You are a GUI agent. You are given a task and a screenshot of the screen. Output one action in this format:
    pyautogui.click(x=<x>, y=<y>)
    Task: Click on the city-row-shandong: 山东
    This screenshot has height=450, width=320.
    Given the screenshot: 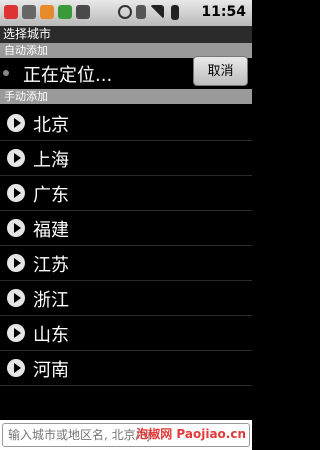 What is the action you would take?
    pyautogui.click(x=126, y=333)
    